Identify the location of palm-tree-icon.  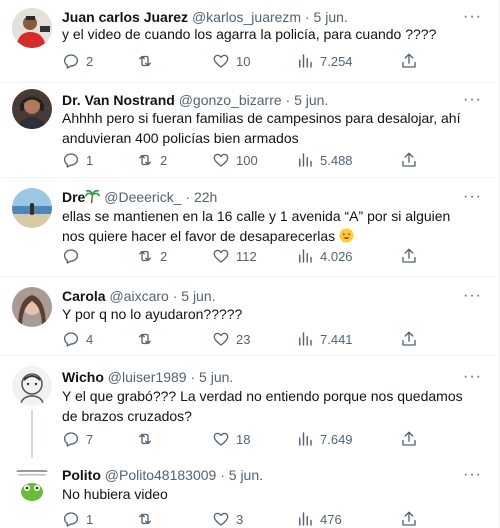
(93, 196).